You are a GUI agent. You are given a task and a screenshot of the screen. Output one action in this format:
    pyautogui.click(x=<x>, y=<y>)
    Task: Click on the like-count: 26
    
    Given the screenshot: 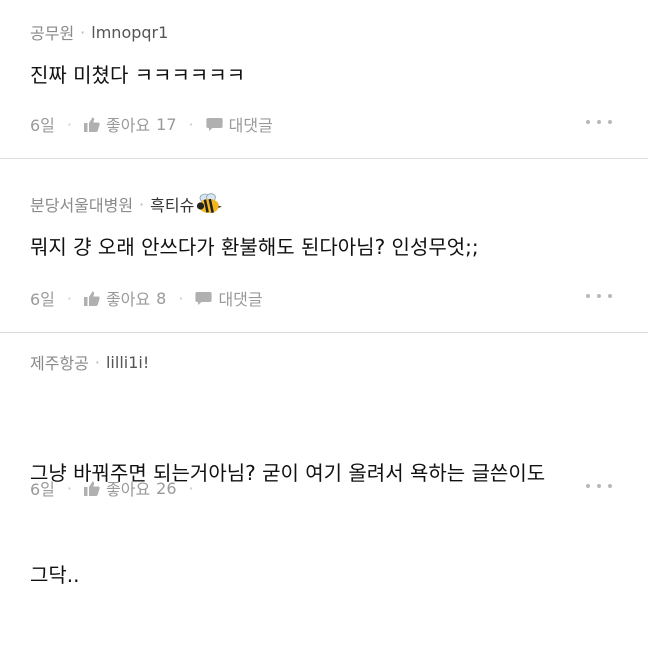 What is the action you would take?
    pyautogui.click(x=166, y=488)
    